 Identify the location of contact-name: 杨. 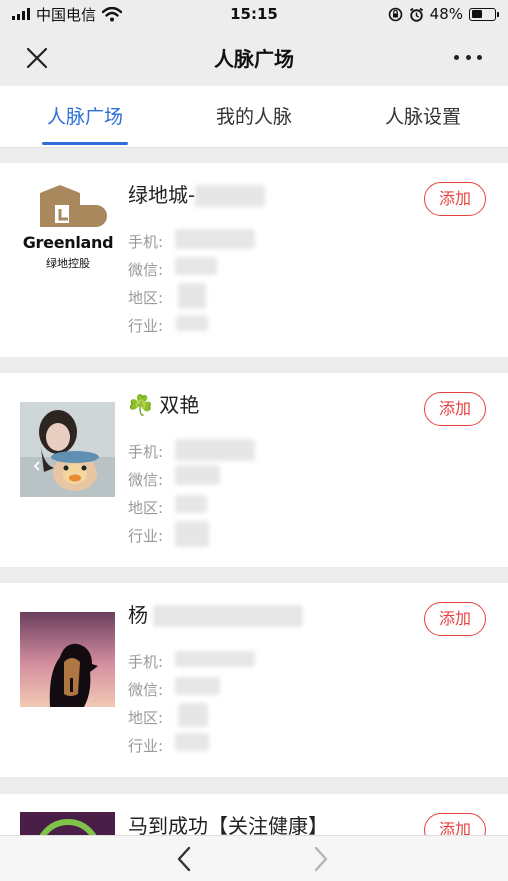
(138, 615).